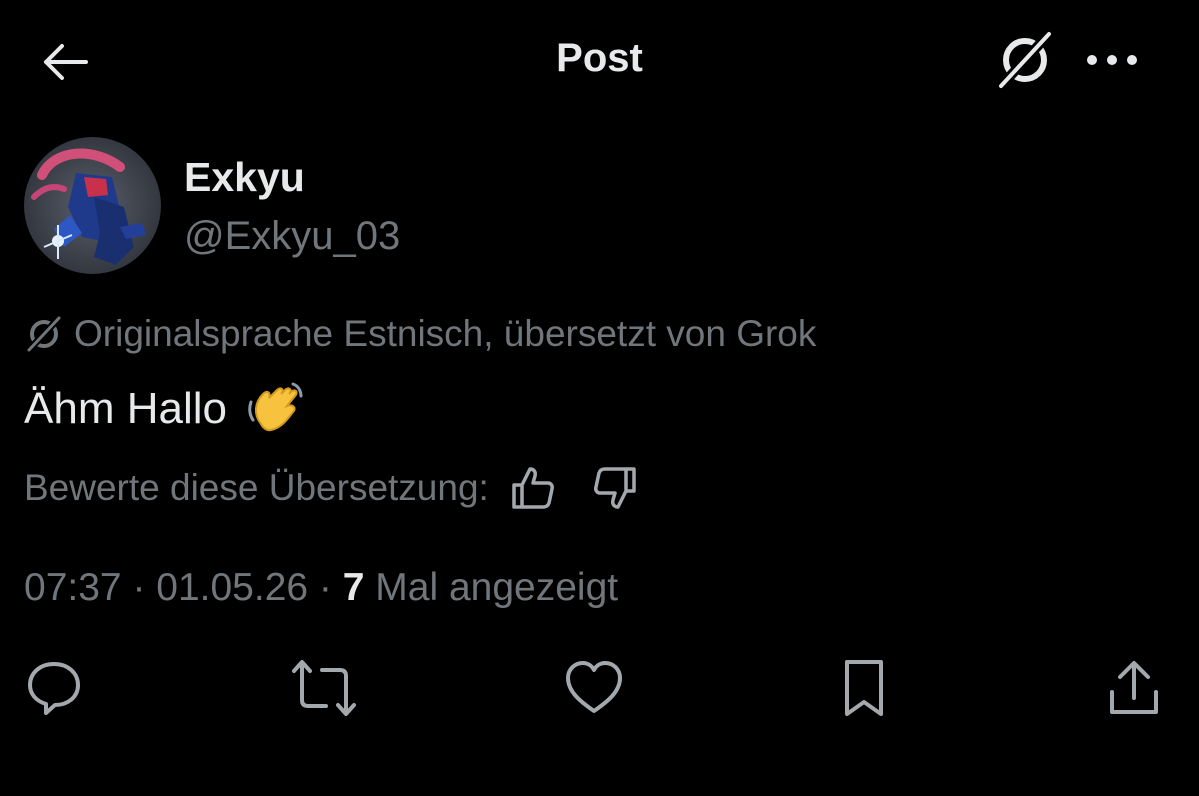  I want to click on heart-icon, so click(594, 687).